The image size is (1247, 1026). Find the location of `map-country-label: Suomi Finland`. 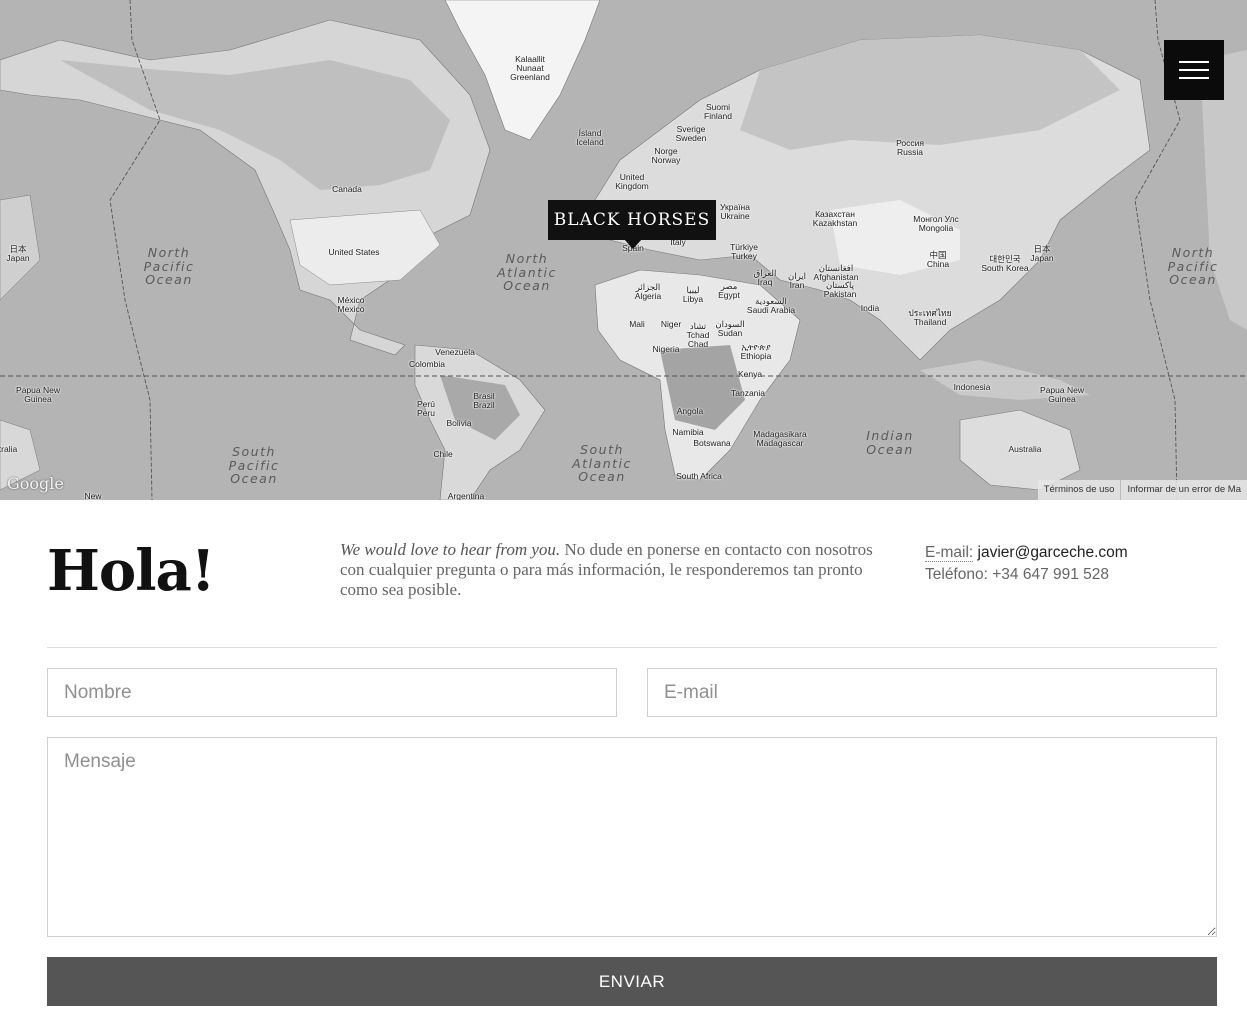

map-country-label: Suomi Finland is located at coordinates (718, 111).